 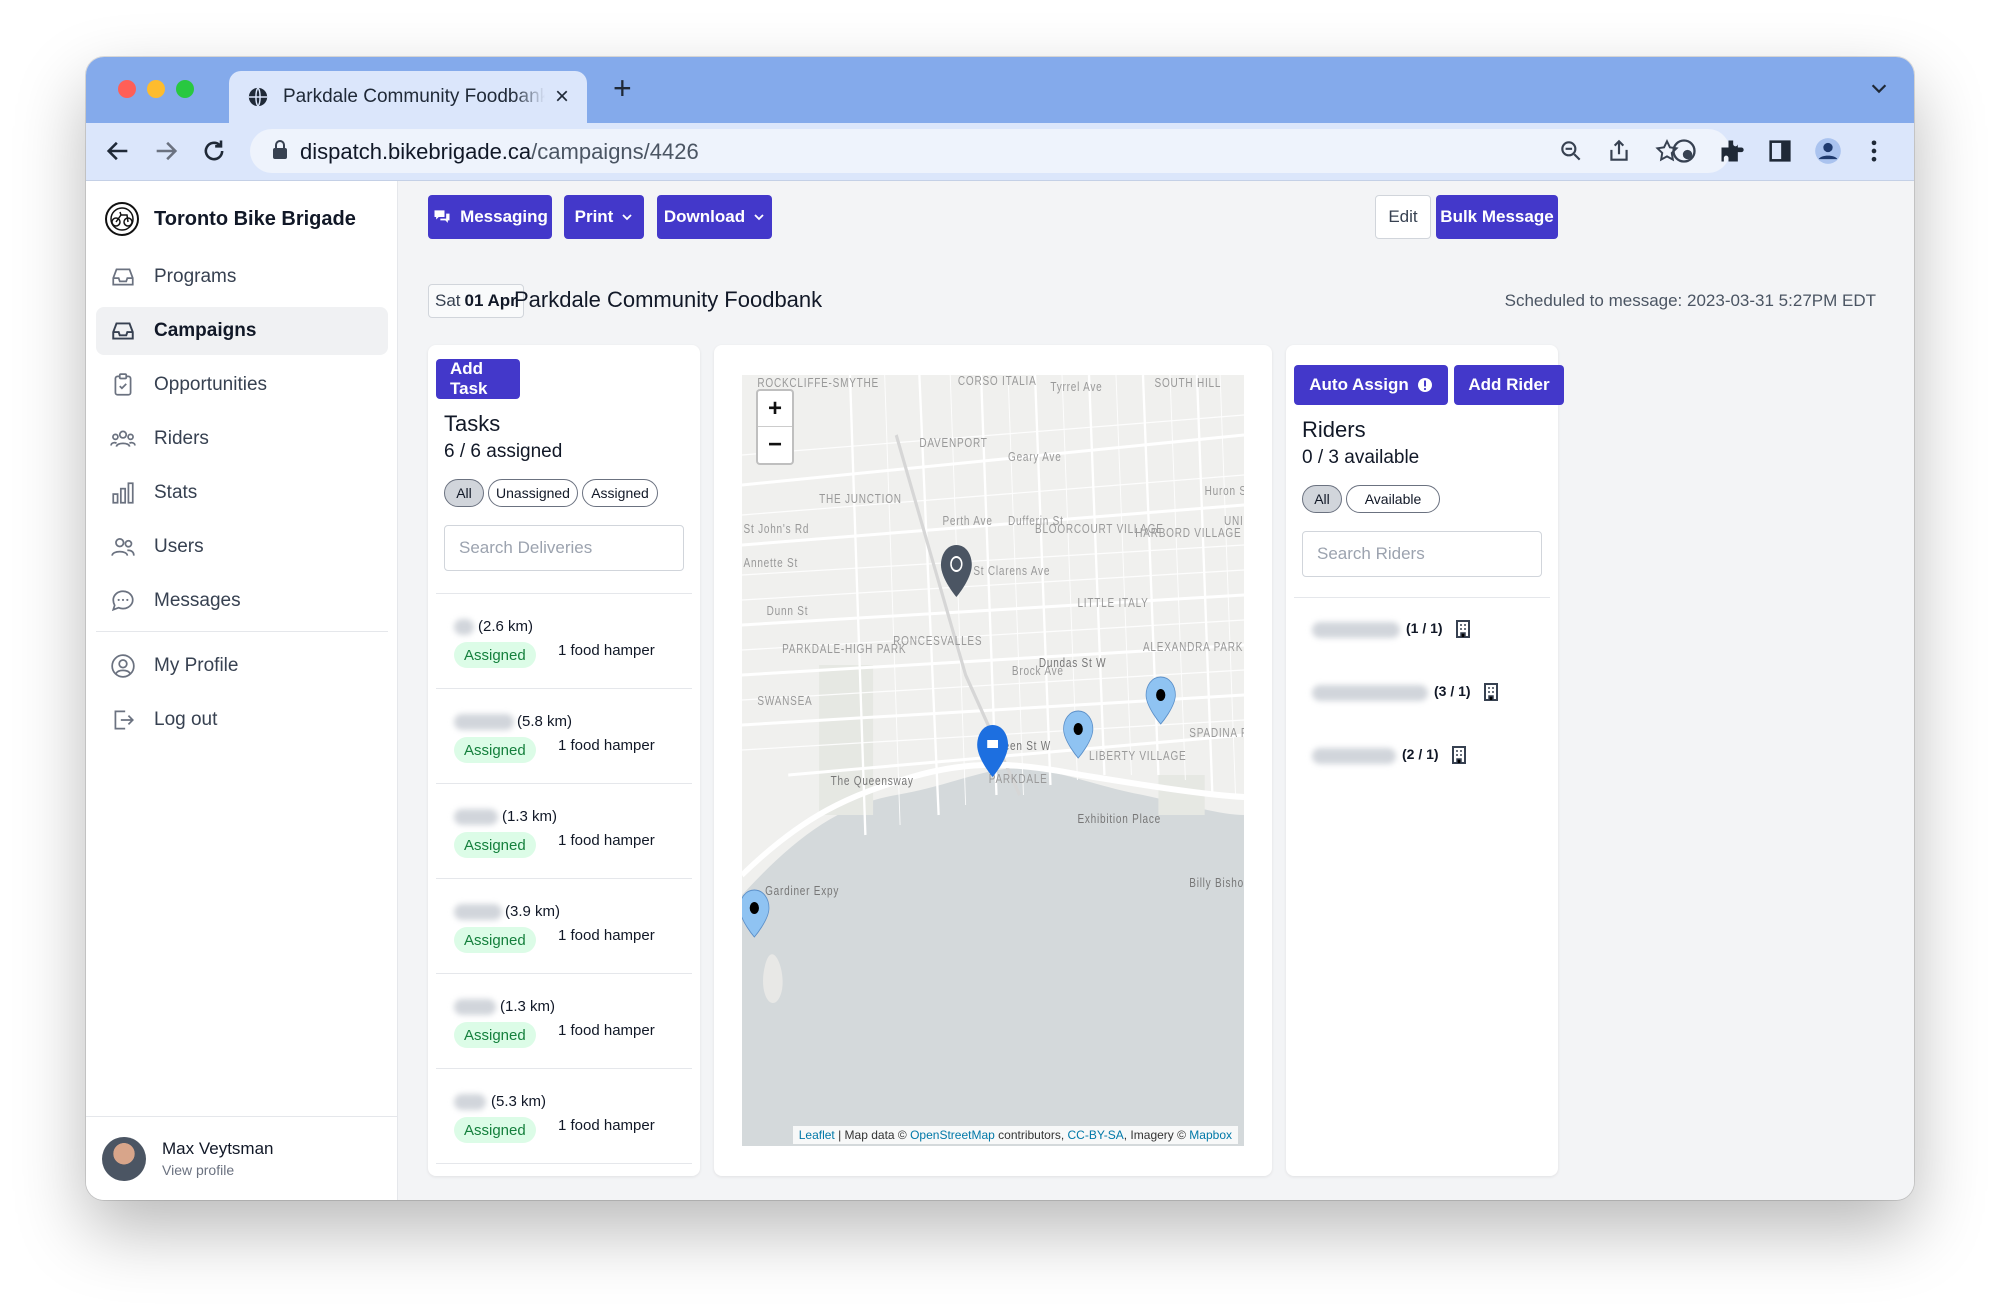 What do you see at coordinates (872, 1135) in the screenshot?
I see `attr-text: | Map data ©` at bounding box center [872, 1135].